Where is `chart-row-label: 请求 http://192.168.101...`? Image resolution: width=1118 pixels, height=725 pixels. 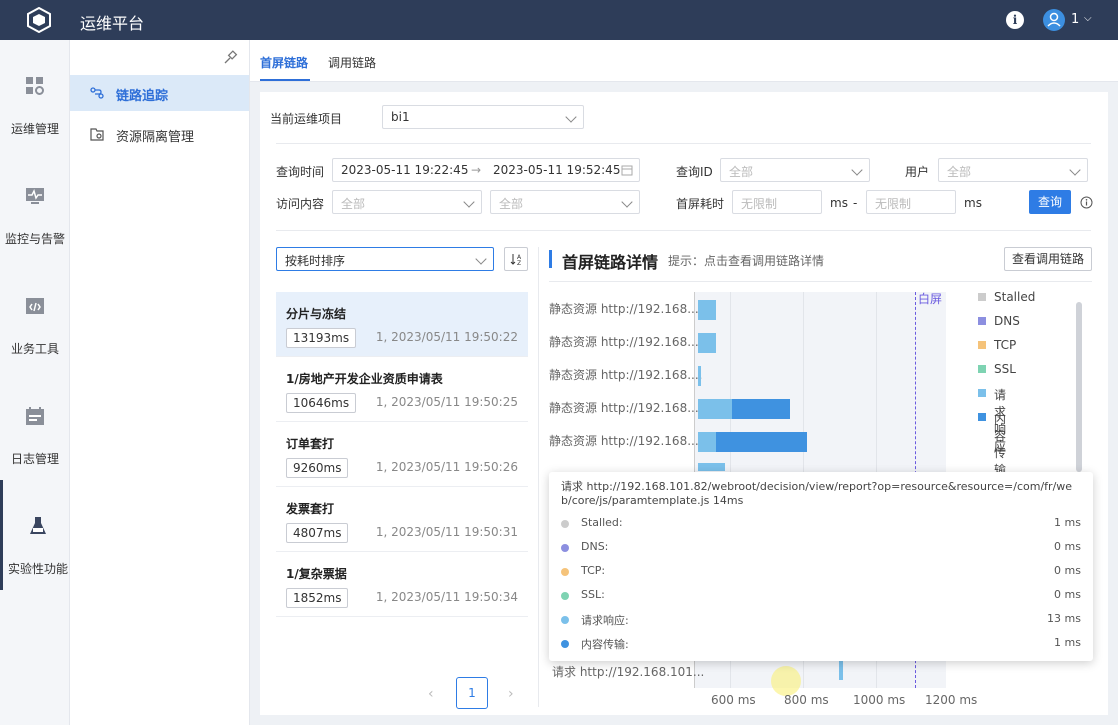
chart-row-label: 请求 http://192.168.101... is located at coordinates (628, 671).